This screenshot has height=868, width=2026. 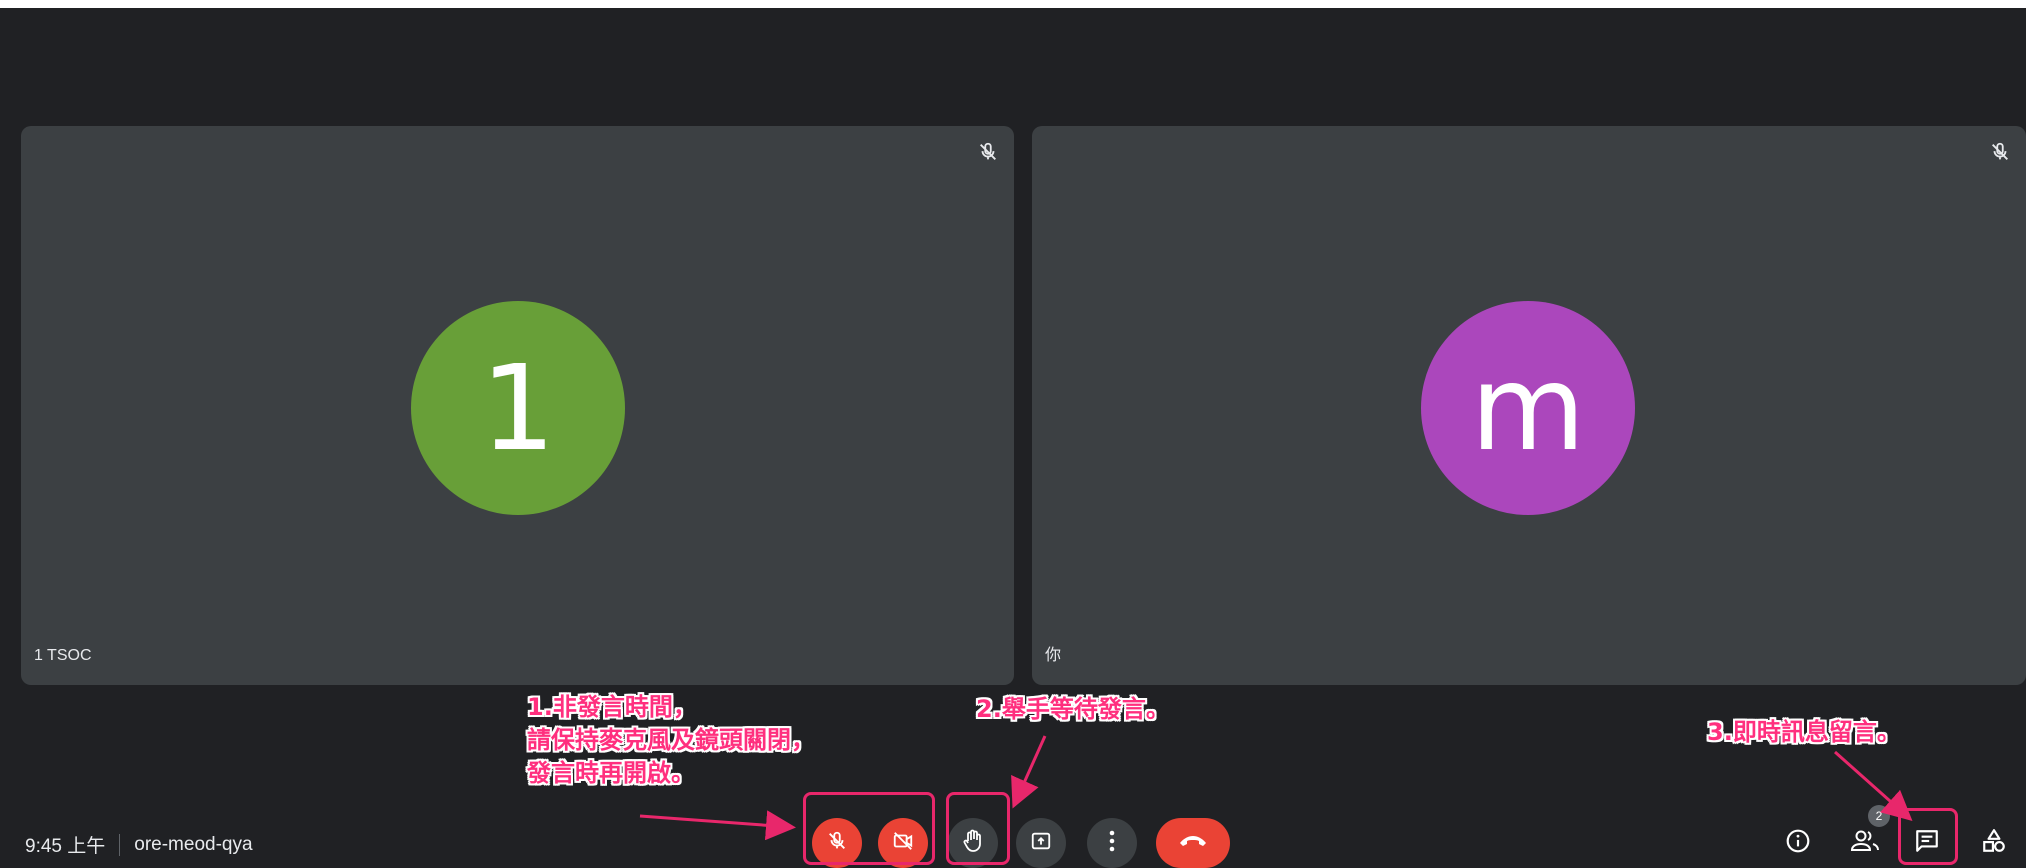 I want to click on arrow-to-chat, so click(x=1873, y=785).